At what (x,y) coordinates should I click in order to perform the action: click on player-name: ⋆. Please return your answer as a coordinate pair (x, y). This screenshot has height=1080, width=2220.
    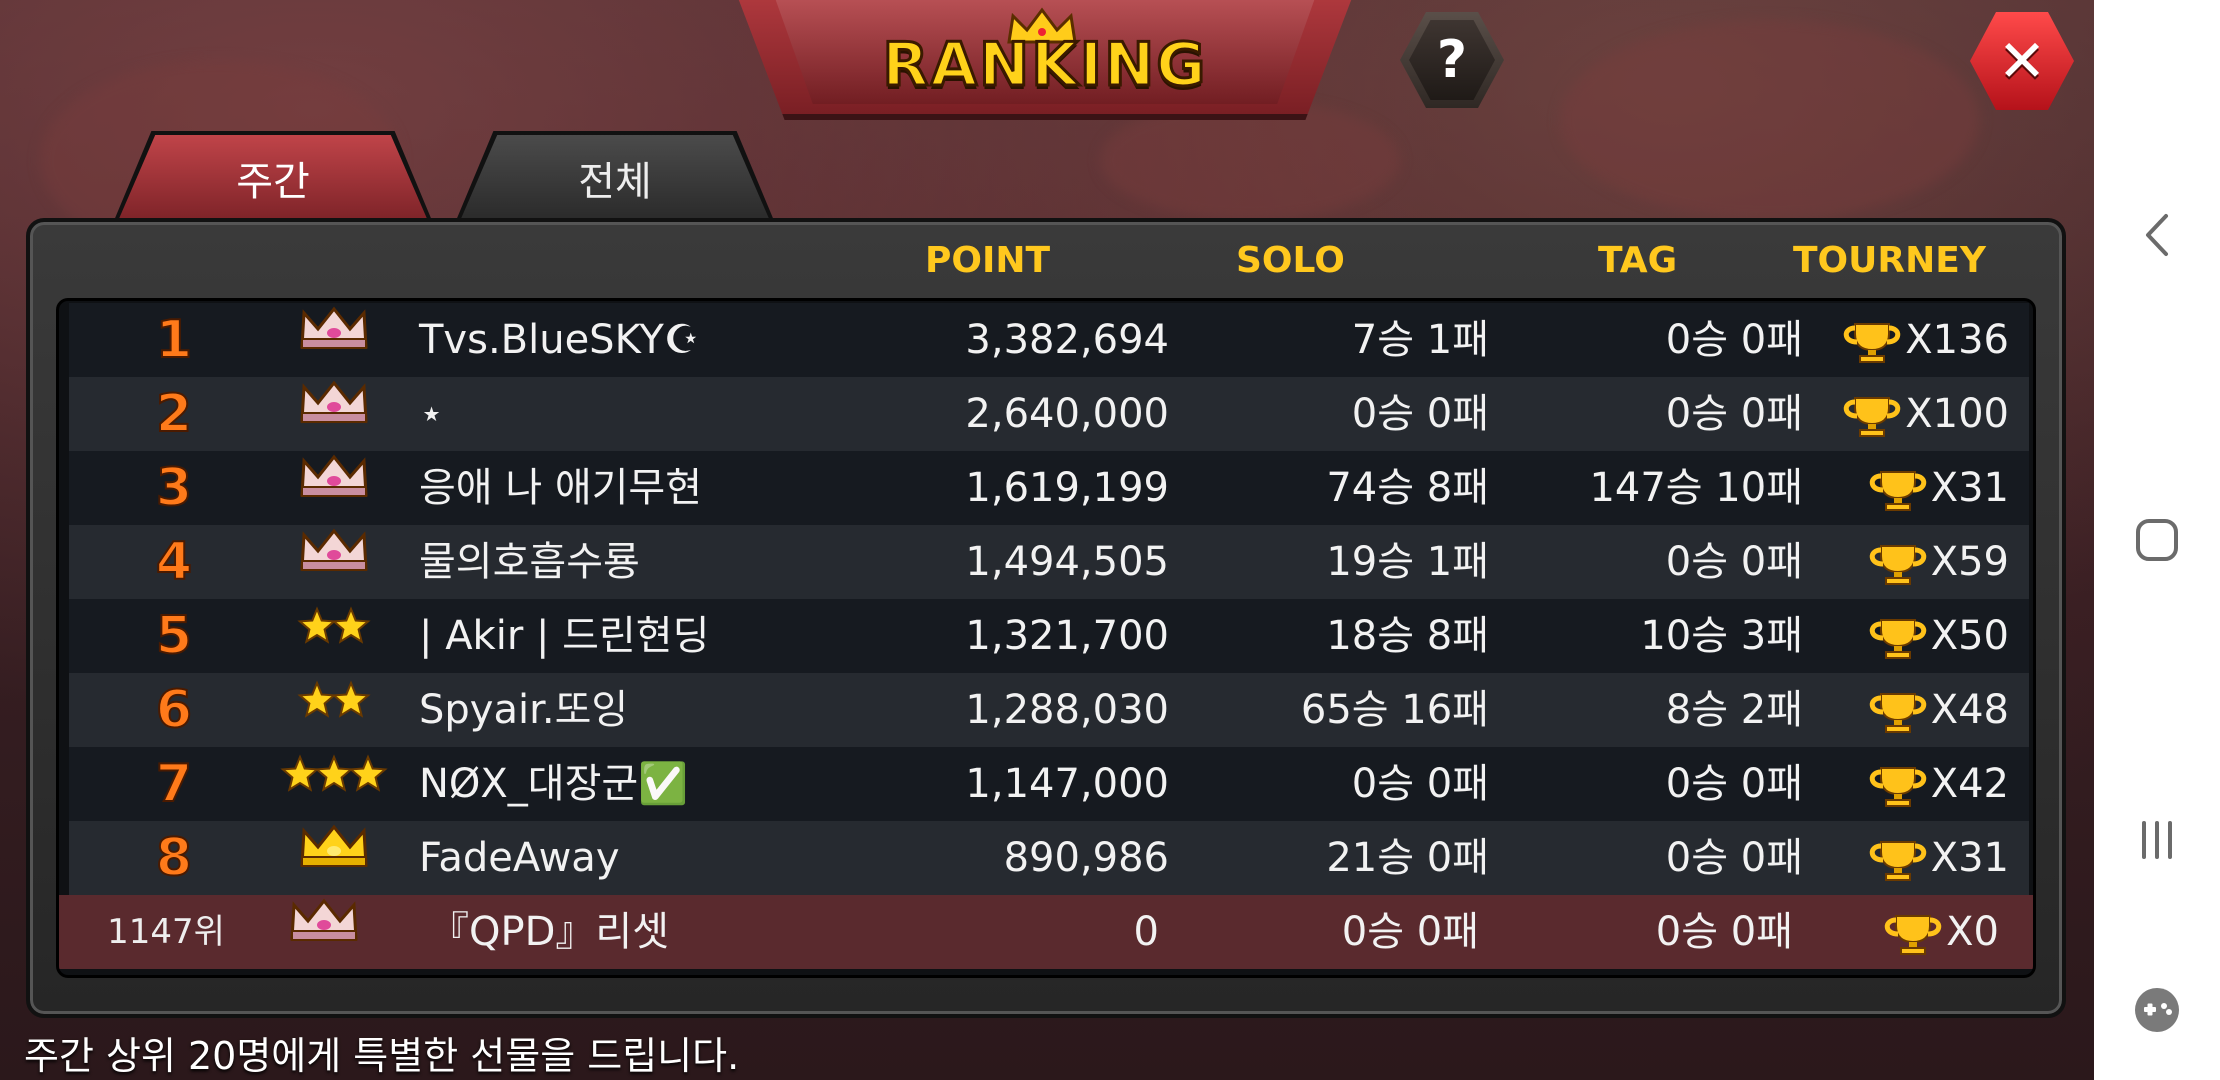
    Looking at the image, I should click on (432, 414).